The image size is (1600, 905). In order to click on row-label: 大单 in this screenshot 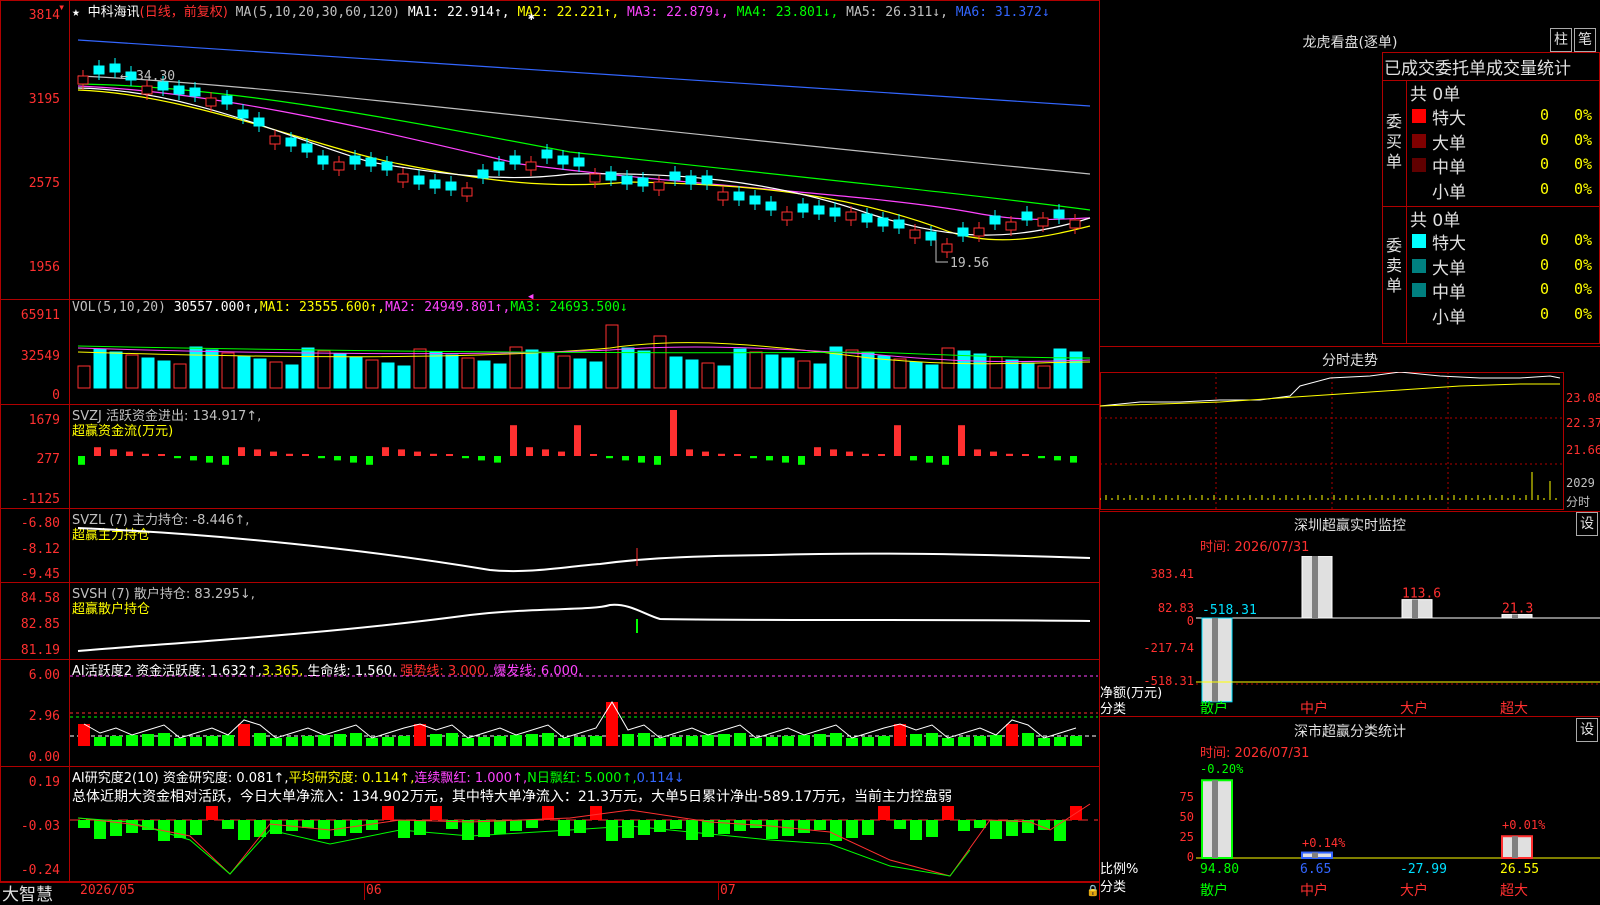, I will do `click(1449, 143)`.